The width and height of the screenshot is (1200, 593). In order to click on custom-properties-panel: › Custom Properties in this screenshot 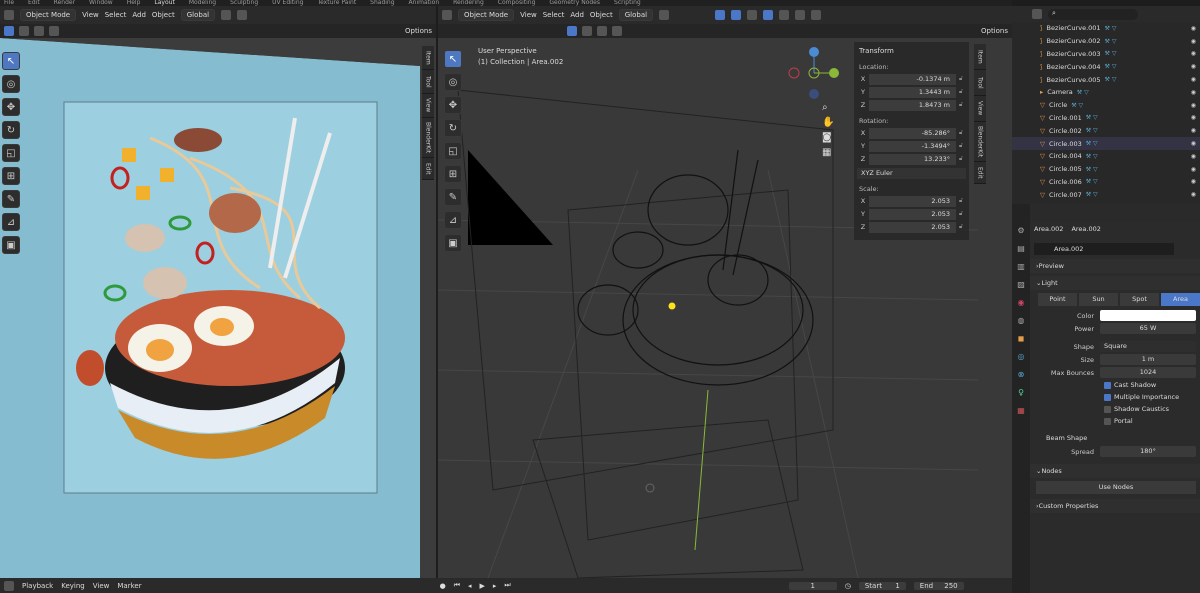, I will do `click(1115, 506)`.